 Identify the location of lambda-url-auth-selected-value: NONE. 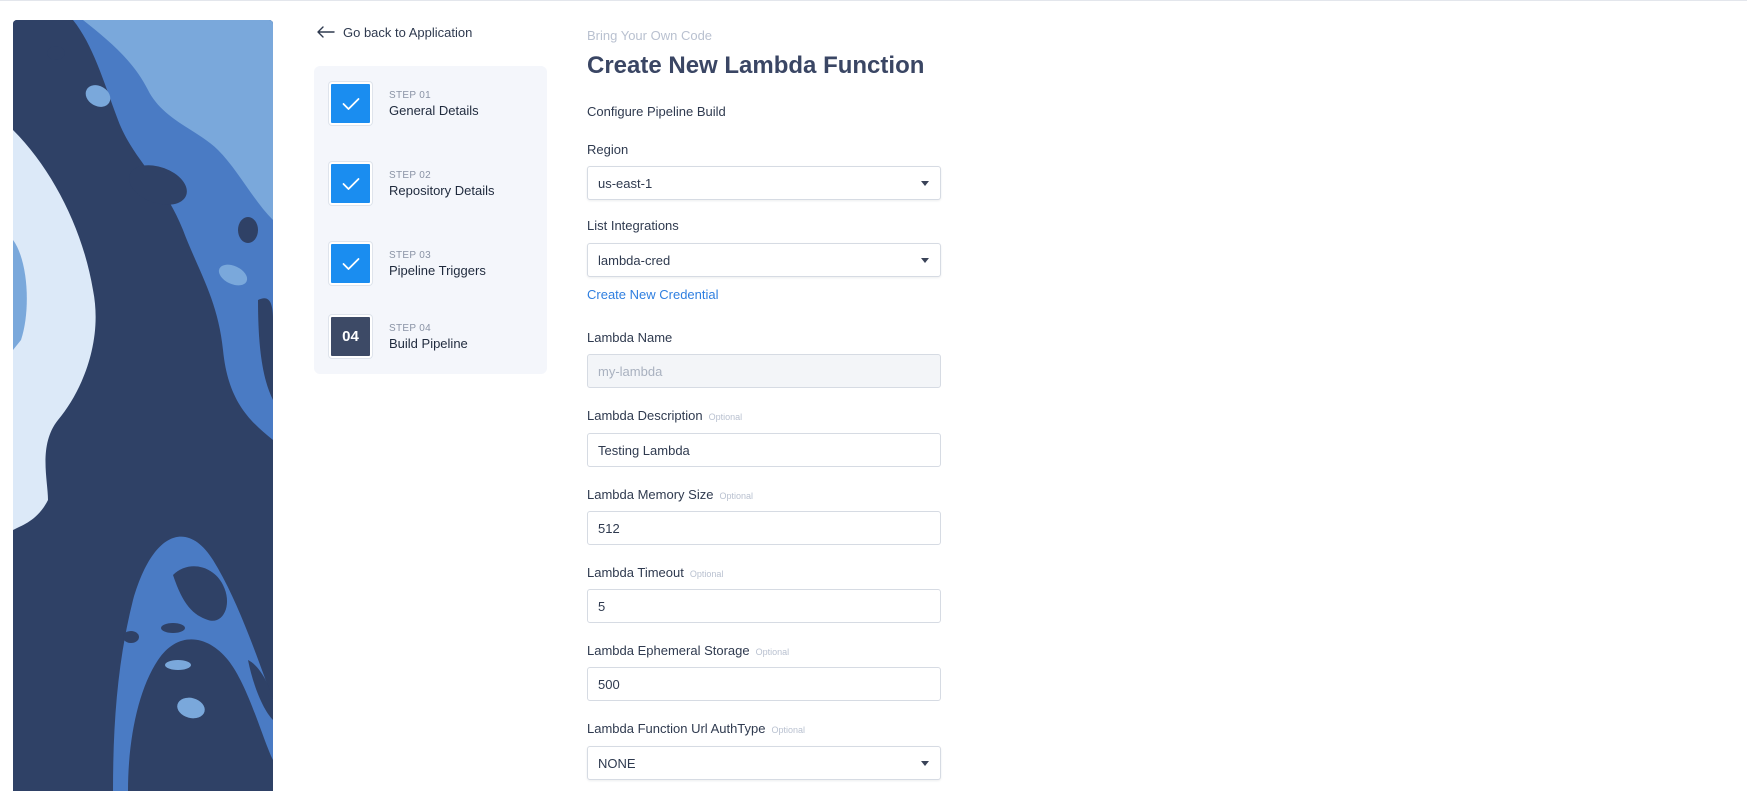
(617, 763).